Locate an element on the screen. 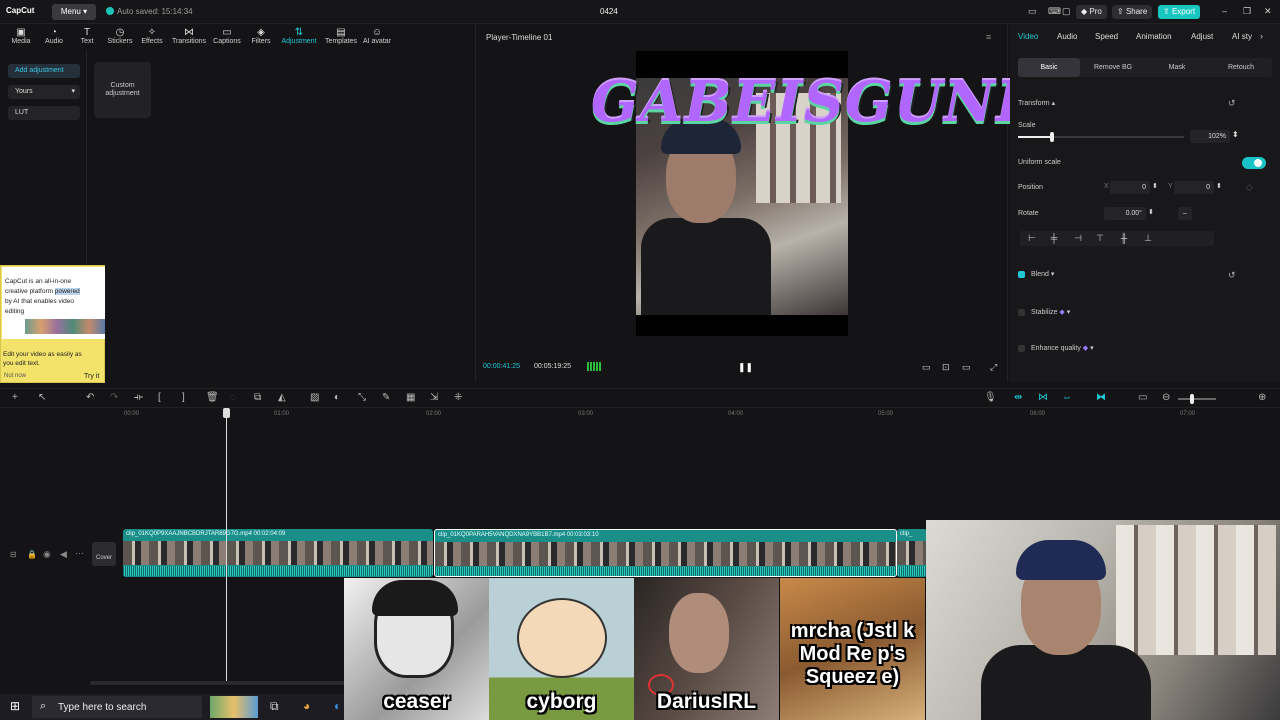  playhead-line is located at coordinates (226, 545).